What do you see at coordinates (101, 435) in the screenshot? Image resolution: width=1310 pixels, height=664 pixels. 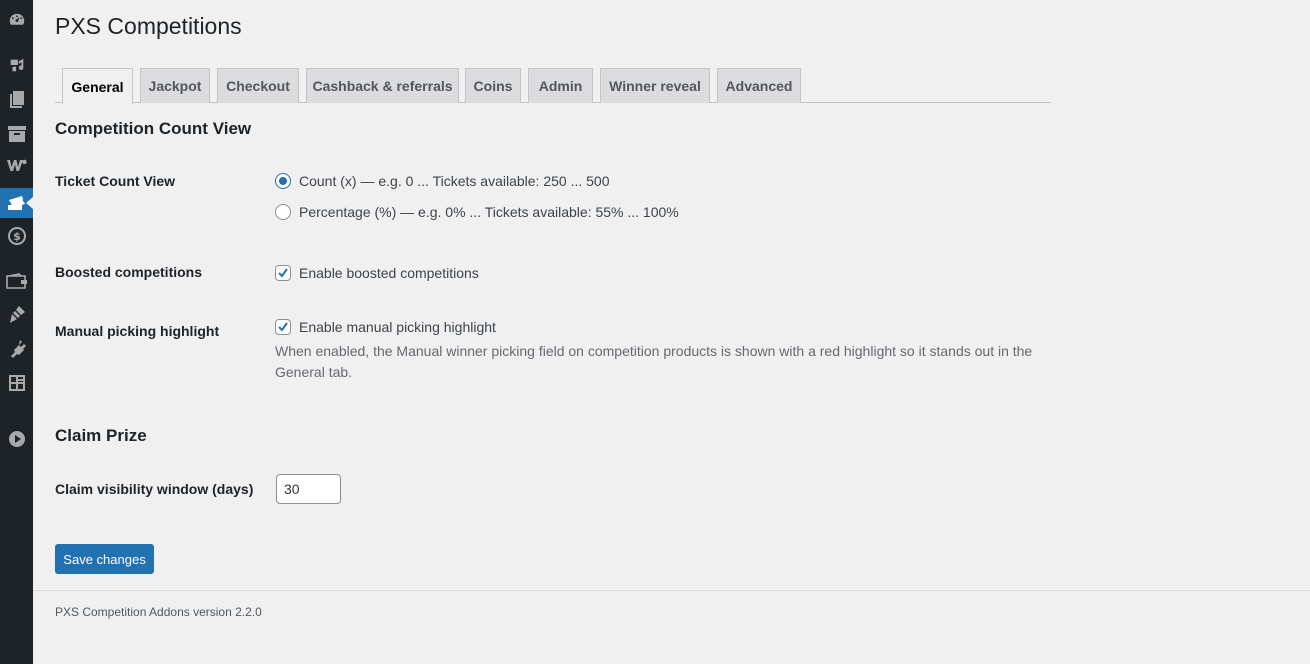 I see `claim-prize-heading: Claim Prize` at bounding box center [101, 435].